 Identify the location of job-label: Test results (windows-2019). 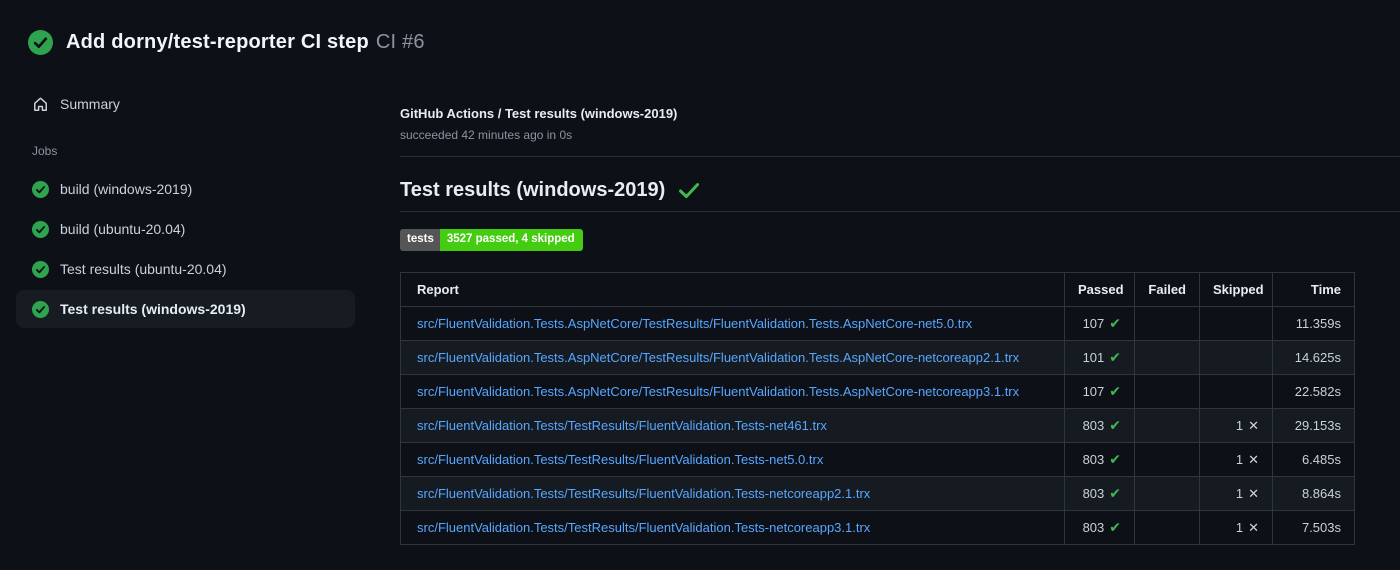
(153, 309).